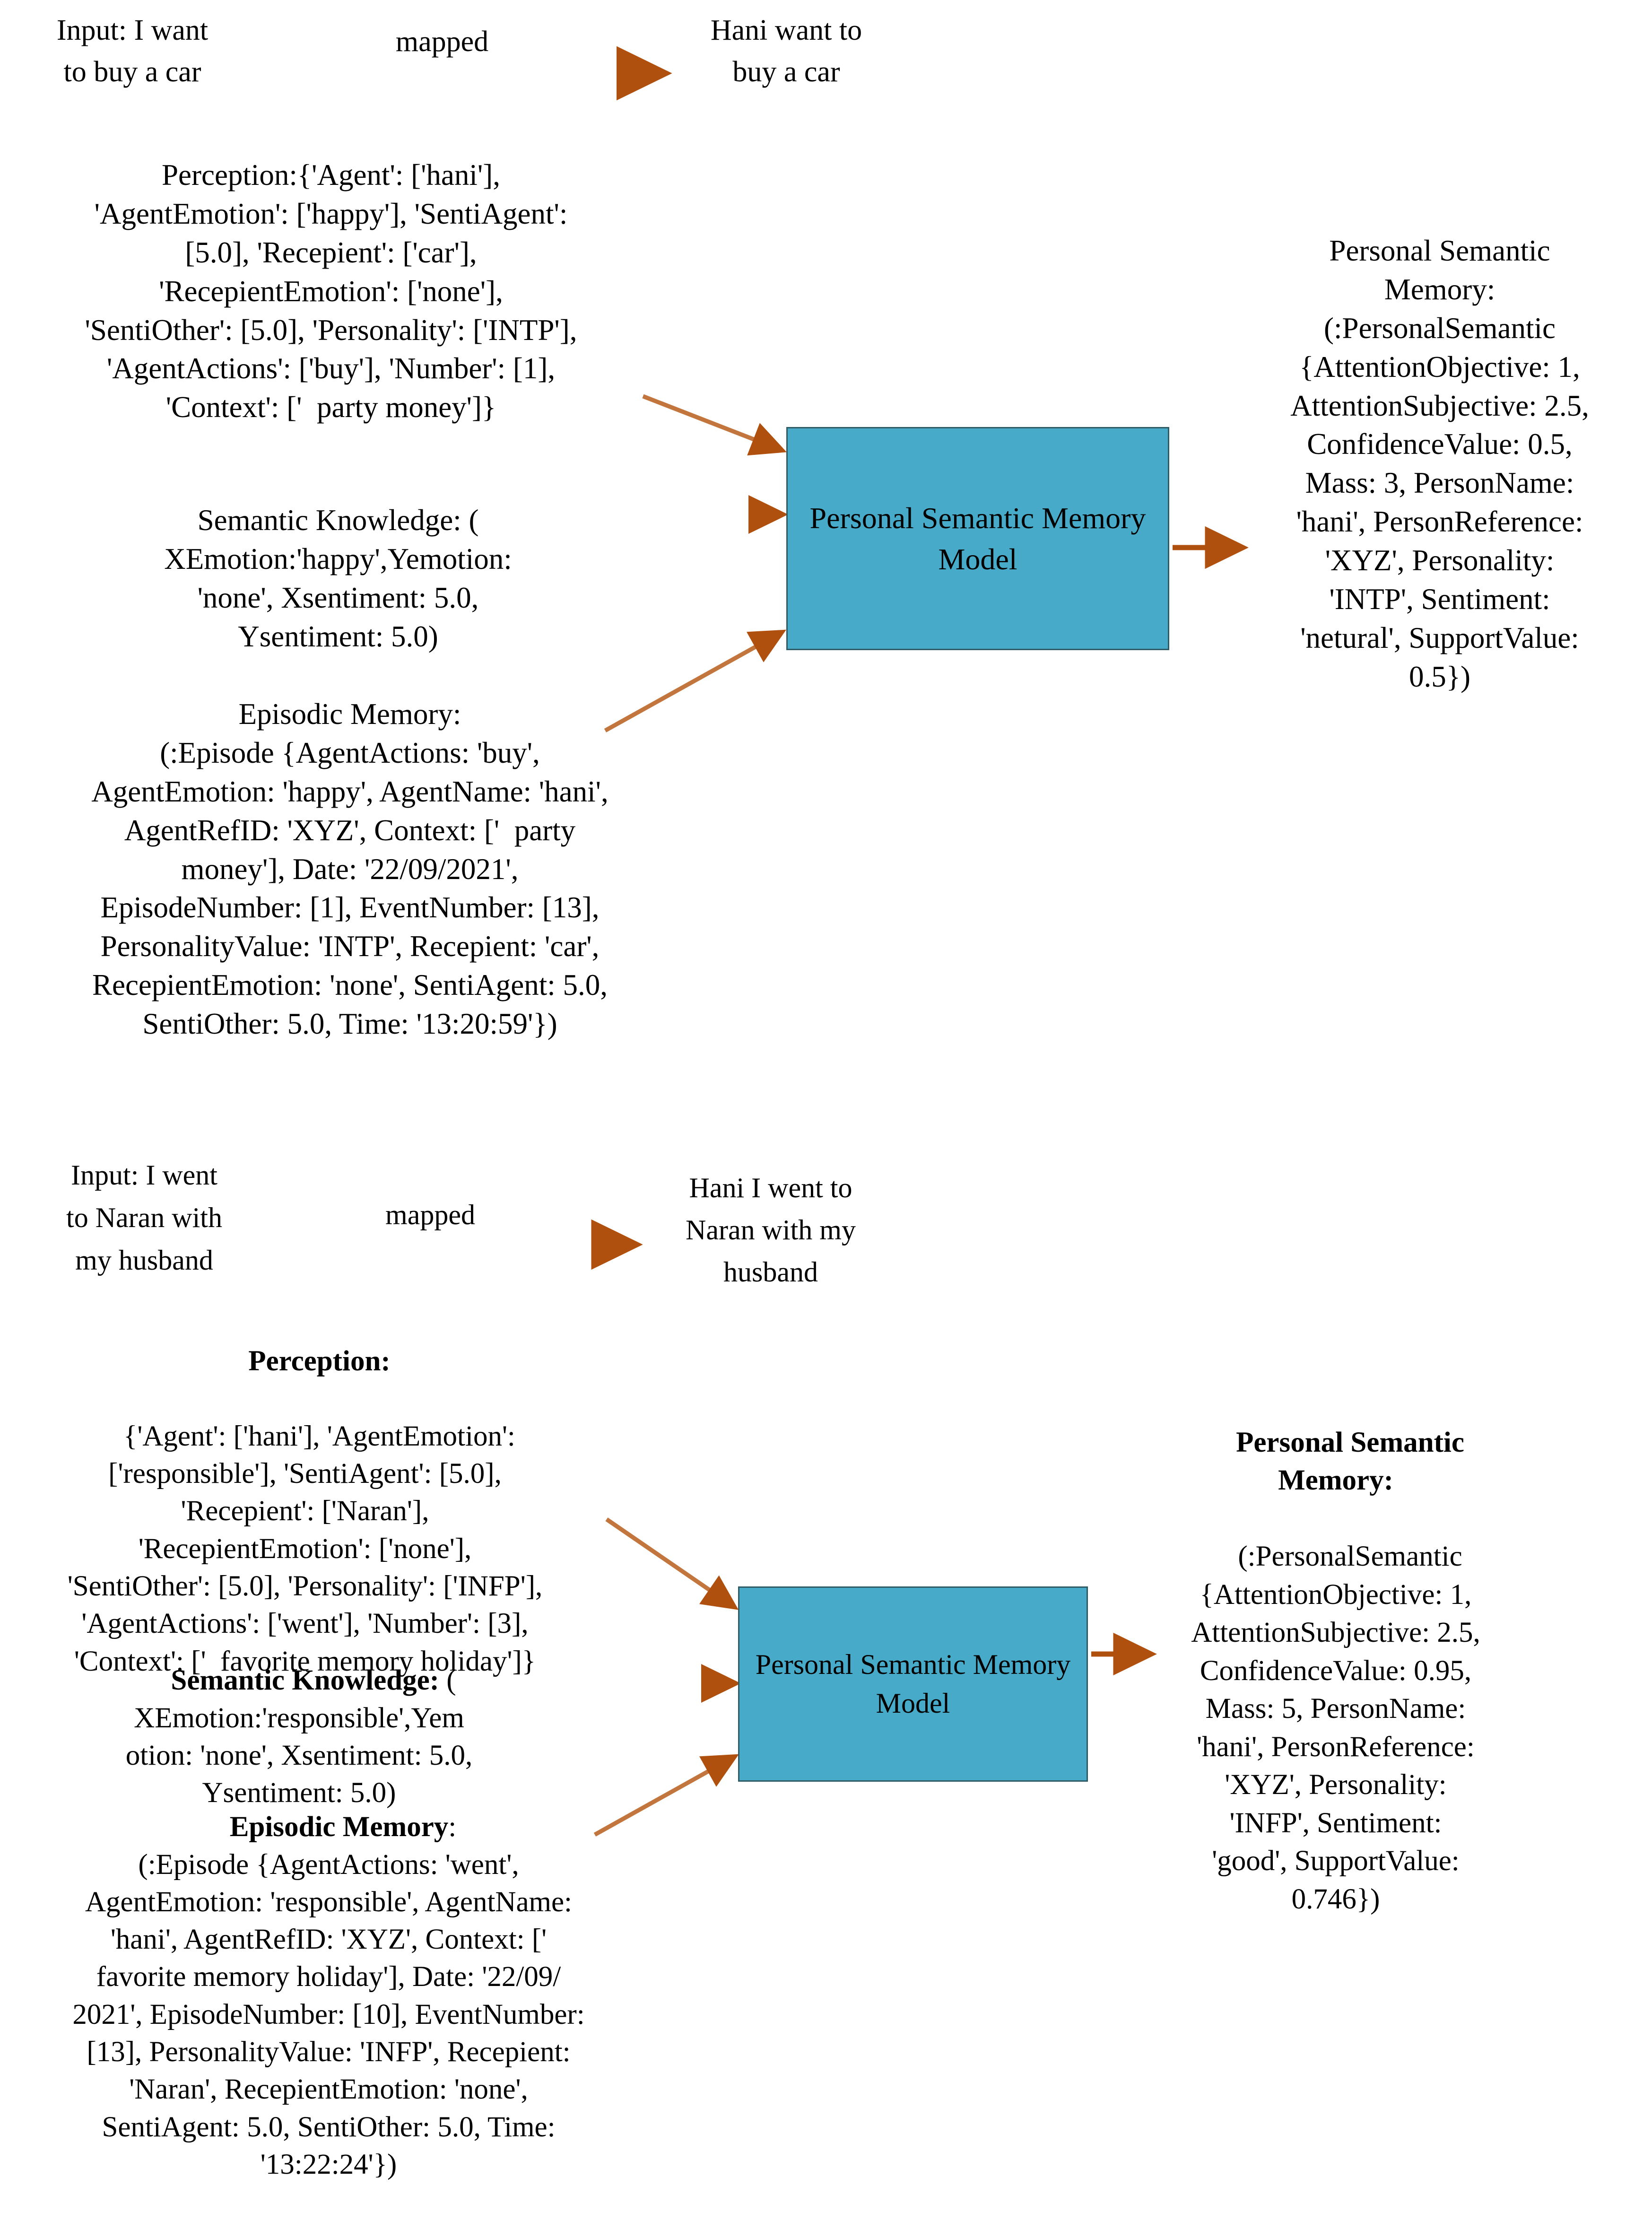  I want to click on section2-mapped-output: Hani I went to Naran with my husband, so click(771, 1230).